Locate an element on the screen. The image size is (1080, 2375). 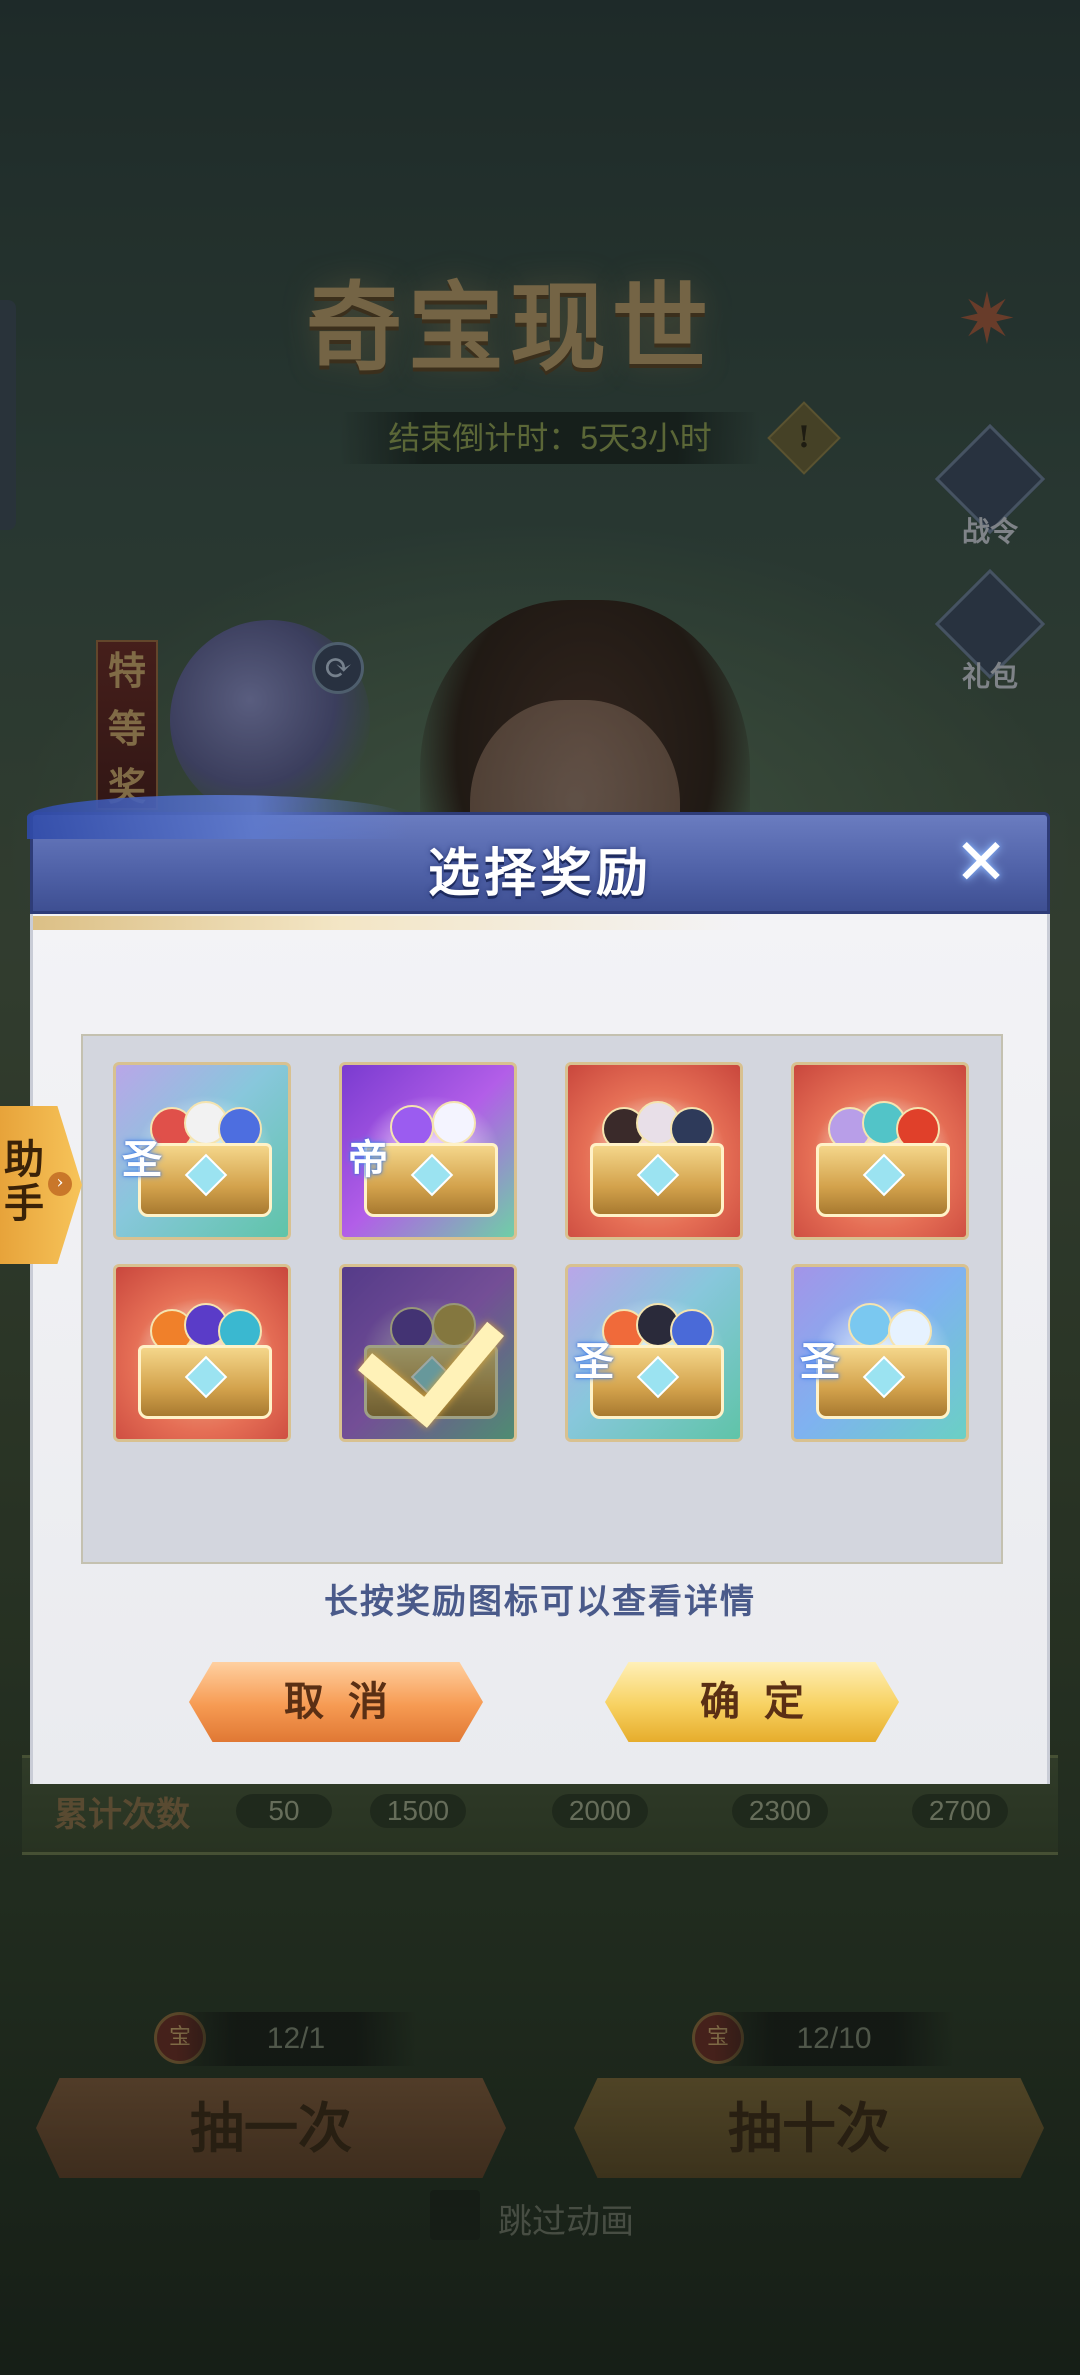
decorative-swoosh is located at coordinates (540, 923).